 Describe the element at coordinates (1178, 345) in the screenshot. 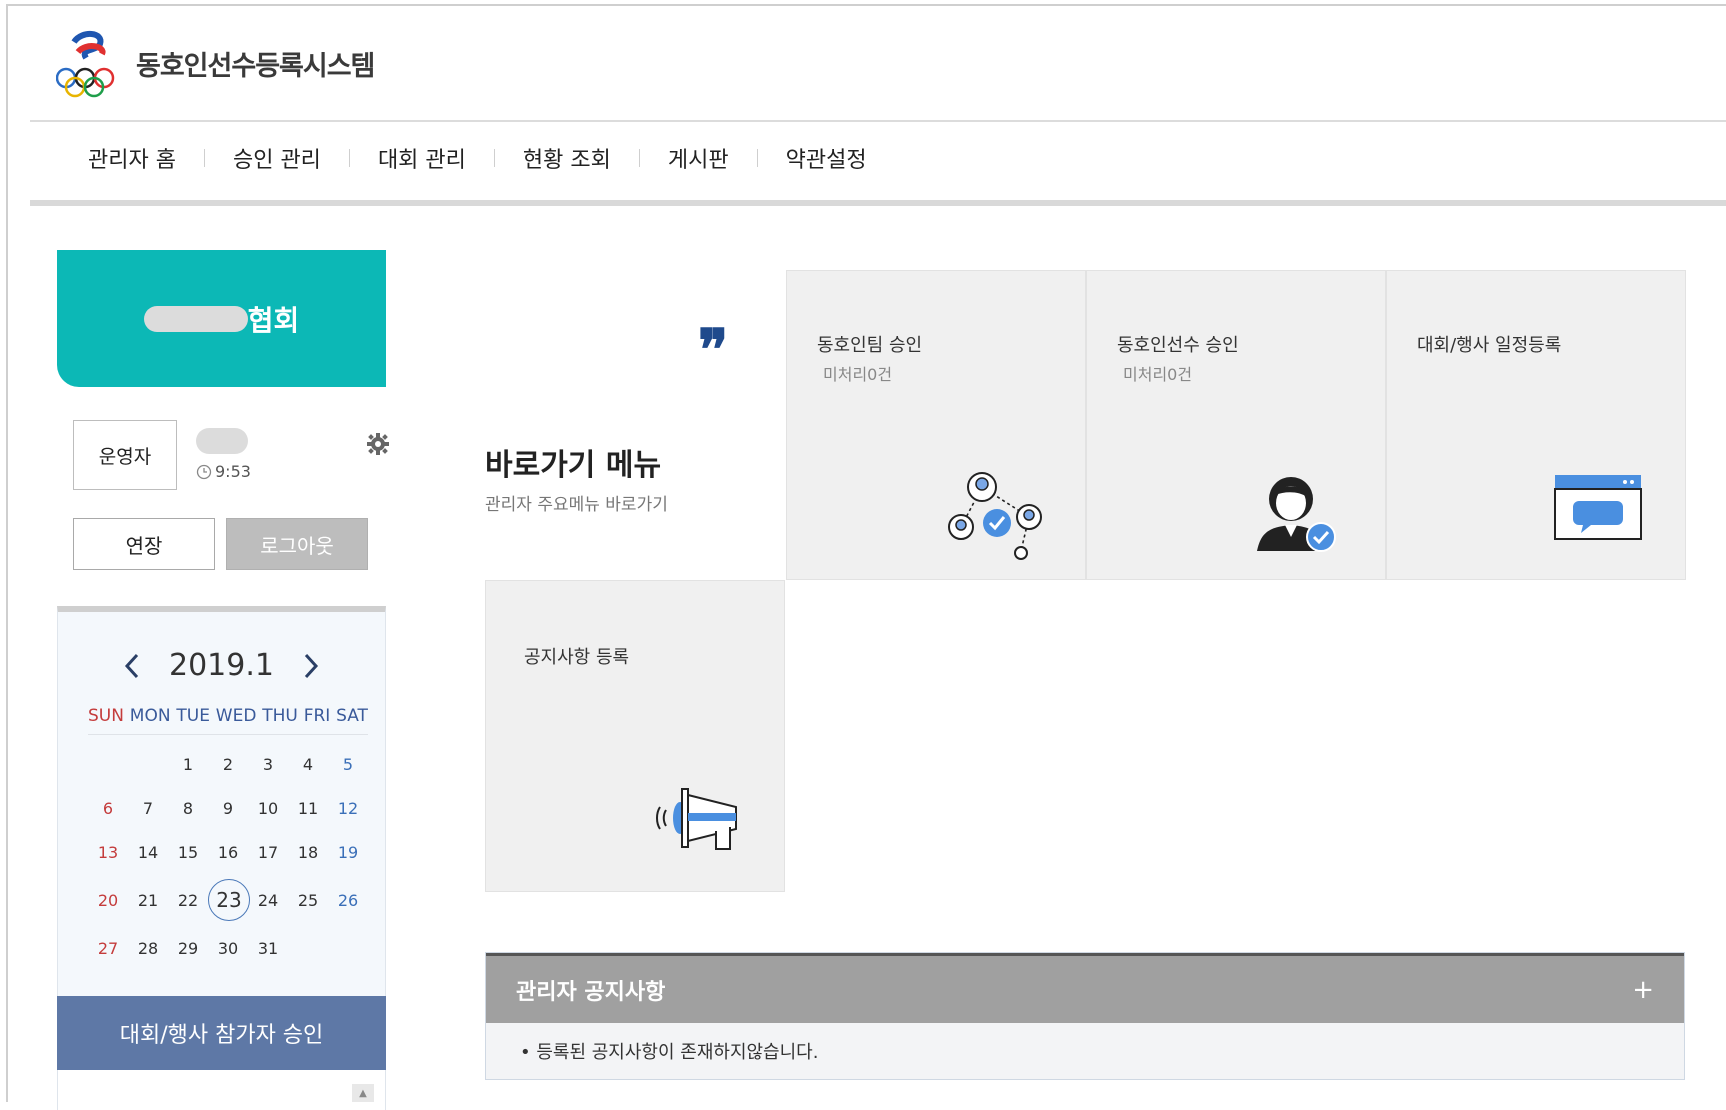

I see `card-title: 동호인선수 승인` at that location.